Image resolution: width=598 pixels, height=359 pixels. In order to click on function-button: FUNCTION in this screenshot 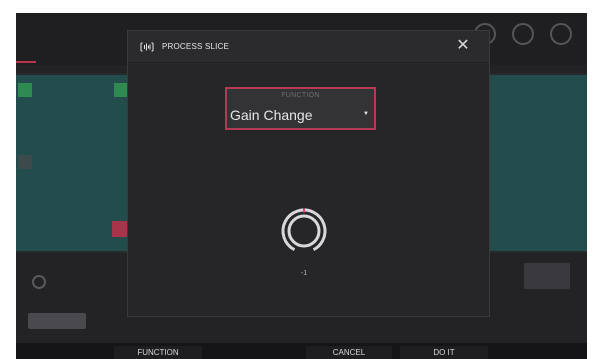, I will do `click(158, 352)`.